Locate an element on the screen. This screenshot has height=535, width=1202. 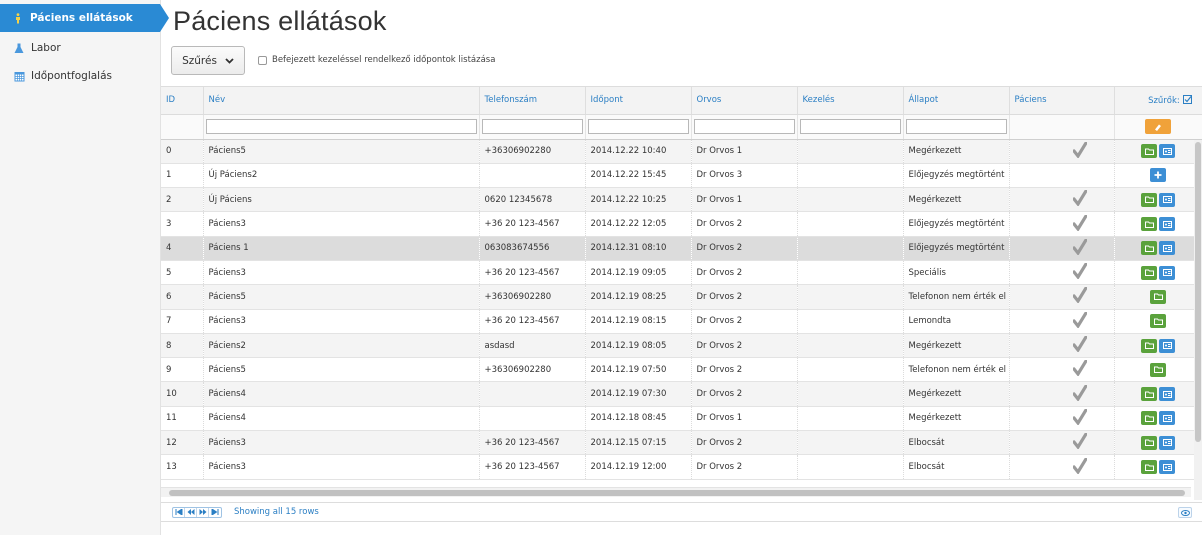
plus-icon is located at coordinates (1158, 175).